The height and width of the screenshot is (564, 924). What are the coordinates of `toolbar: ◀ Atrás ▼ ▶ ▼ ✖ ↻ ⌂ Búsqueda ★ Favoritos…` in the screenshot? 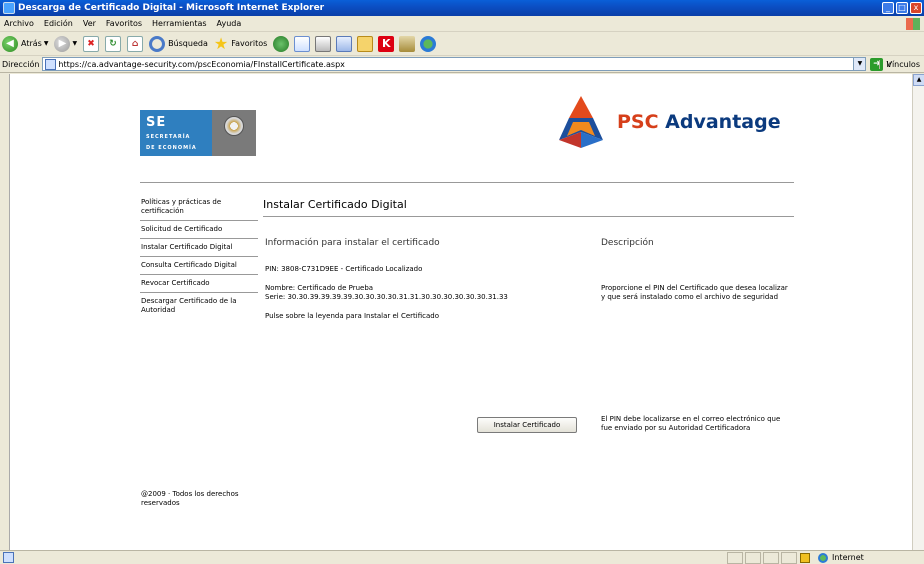 It's located at (462, 44).